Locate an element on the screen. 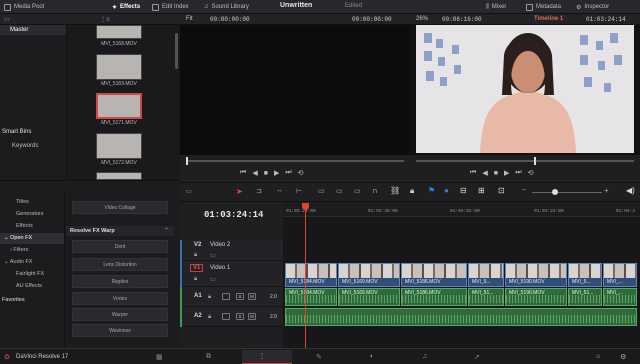  fairlight-page-icon: ♫ is located at coordinates (424, 356).